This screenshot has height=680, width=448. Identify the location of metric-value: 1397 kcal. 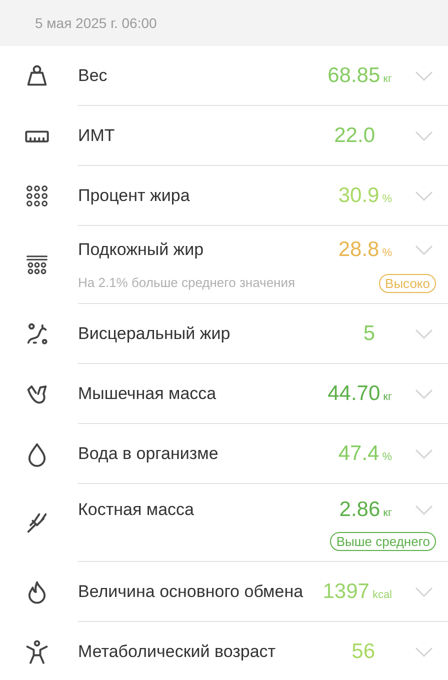
(357, 591).